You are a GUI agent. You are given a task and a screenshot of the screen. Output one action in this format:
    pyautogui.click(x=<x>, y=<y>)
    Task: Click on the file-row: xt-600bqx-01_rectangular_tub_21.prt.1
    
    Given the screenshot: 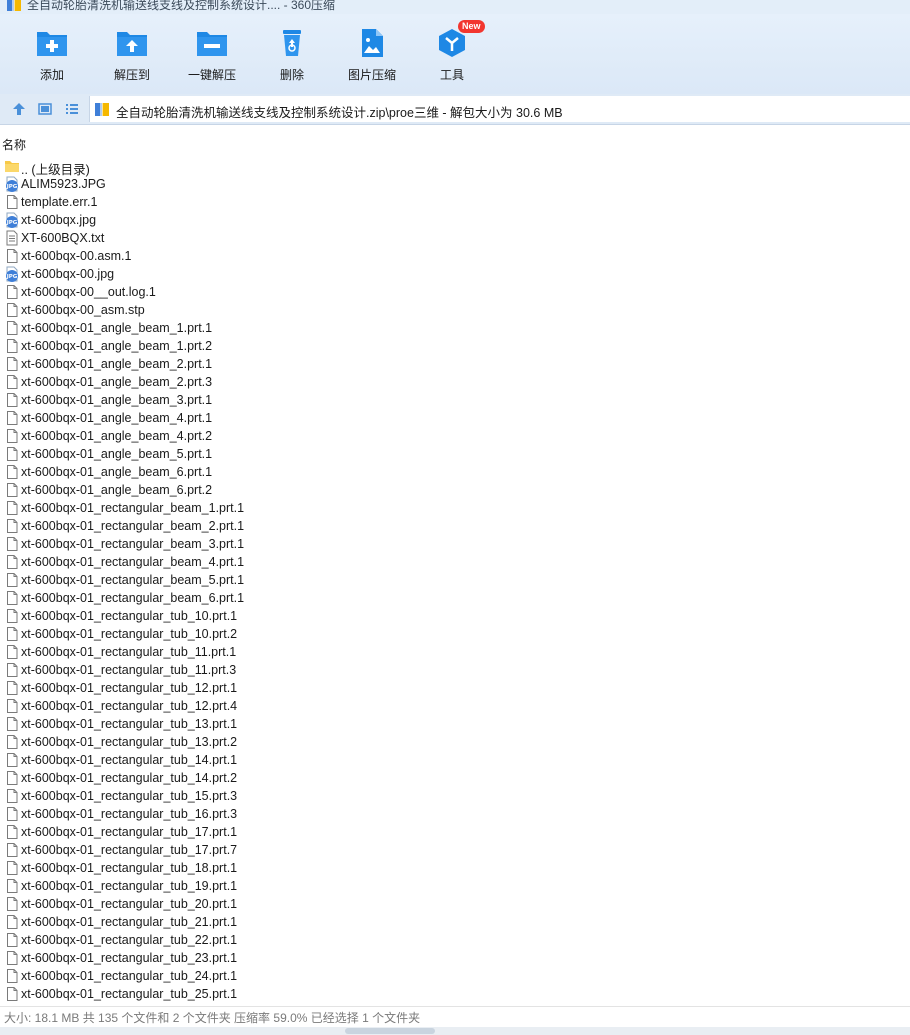 What is the action you would take?
    pyautogui.click(x=455, y=922)
    